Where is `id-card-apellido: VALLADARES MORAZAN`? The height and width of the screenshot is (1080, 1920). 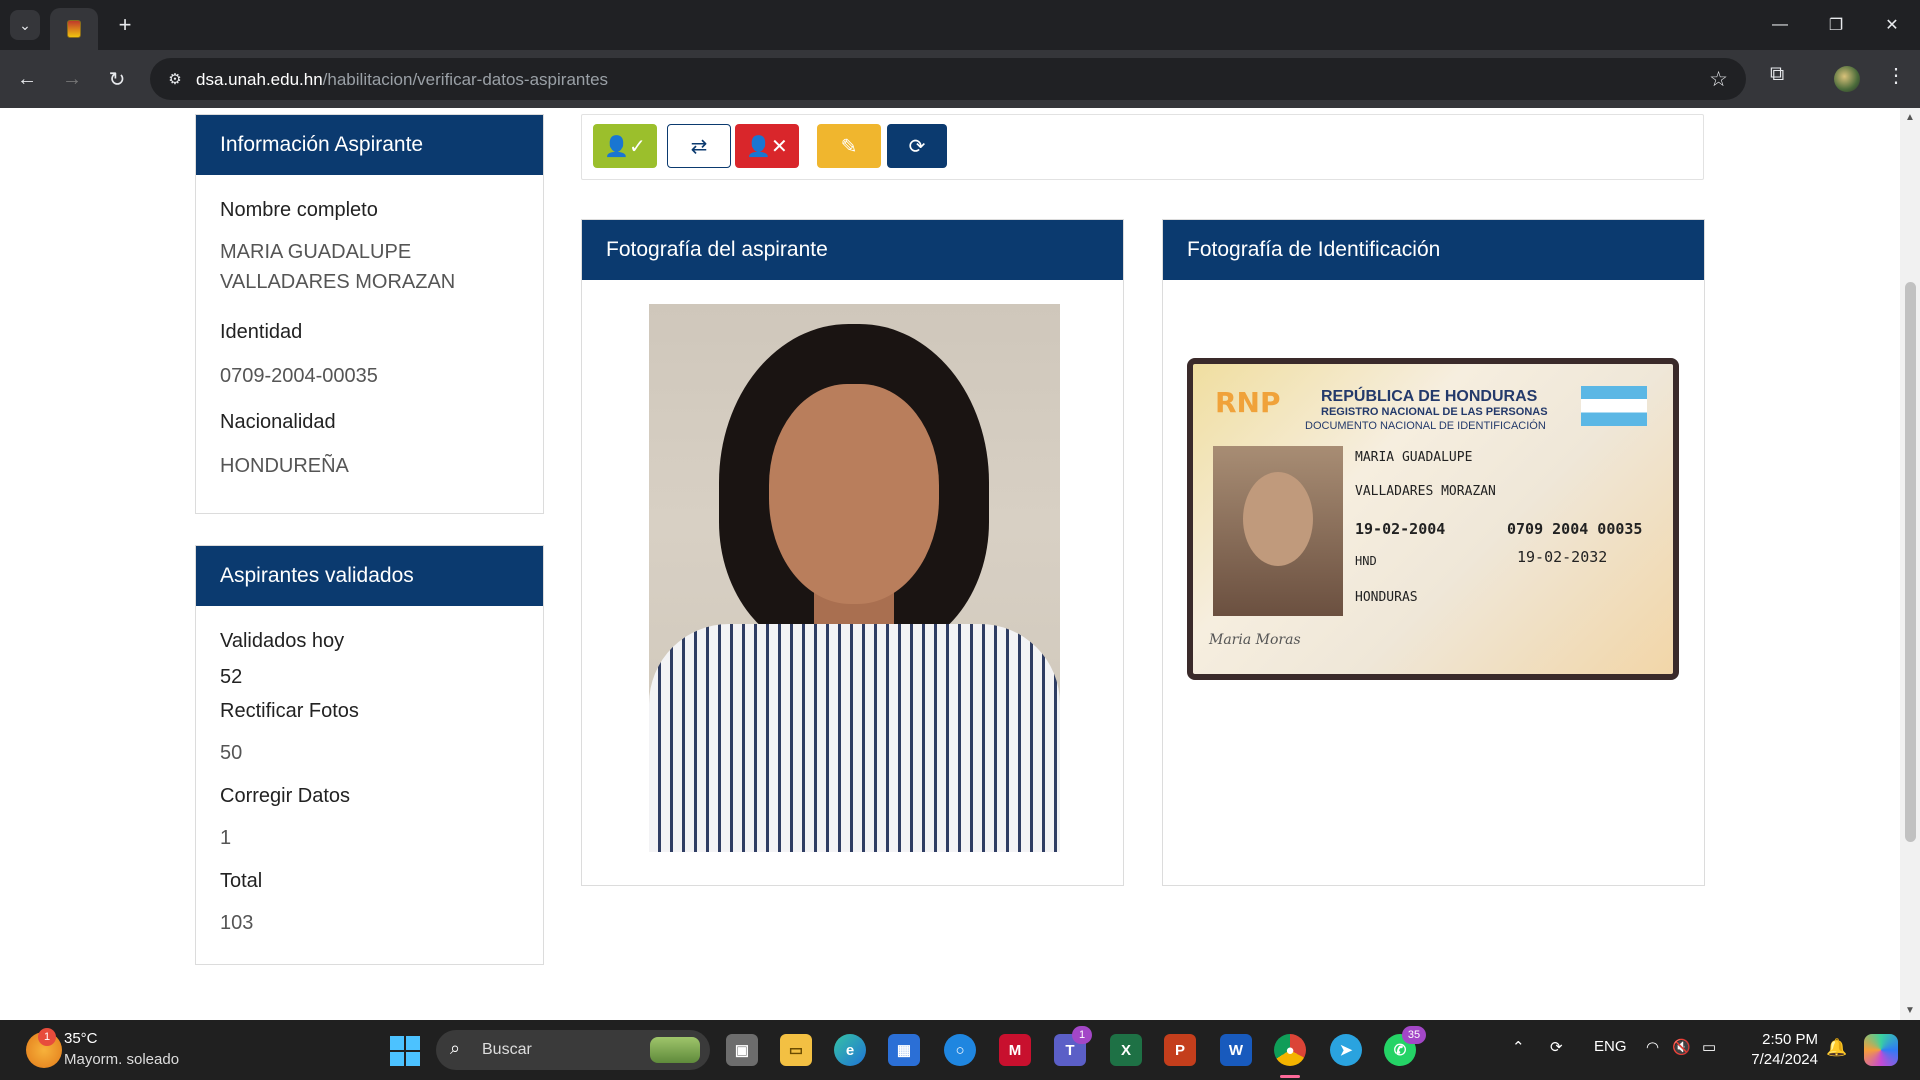
id-card-apellido: VALLADARES MORAZAN is located at coordinates (1425, 491).